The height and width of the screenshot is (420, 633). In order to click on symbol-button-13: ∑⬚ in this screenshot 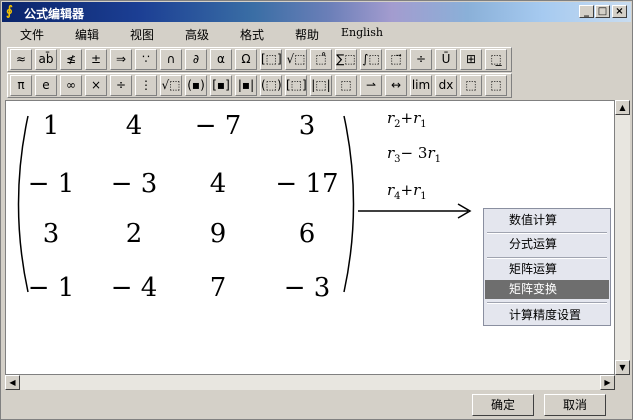, I will do `click(346, 59)`.